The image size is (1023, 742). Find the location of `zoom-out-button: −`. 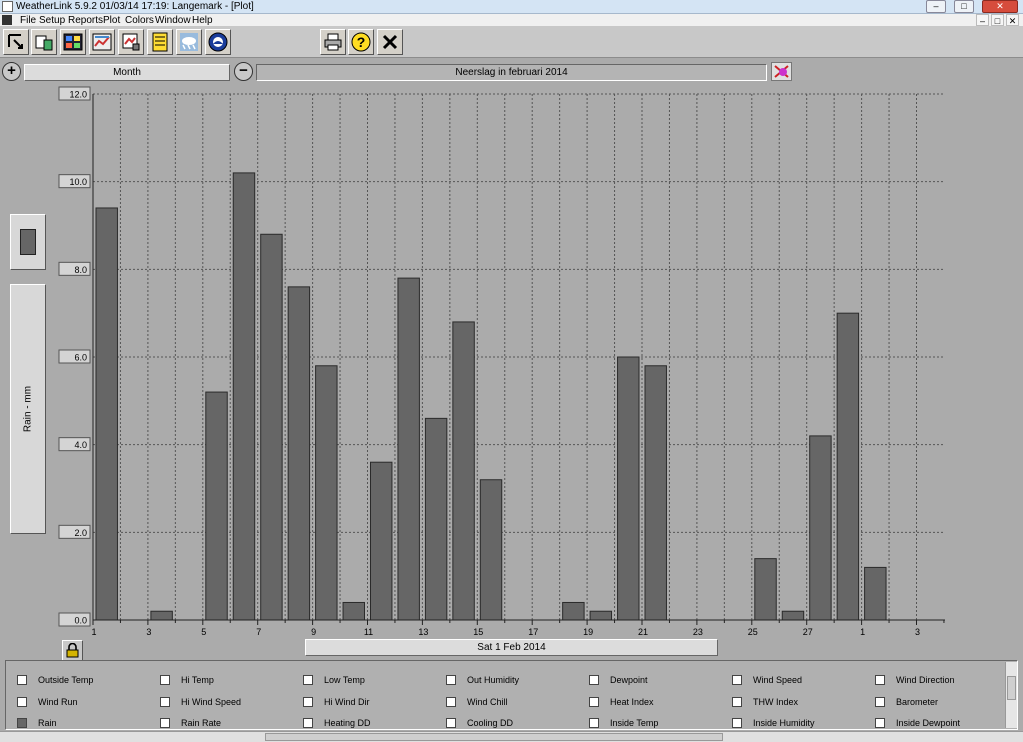

zoom-out-button: − is located at coordinates (243, 71).